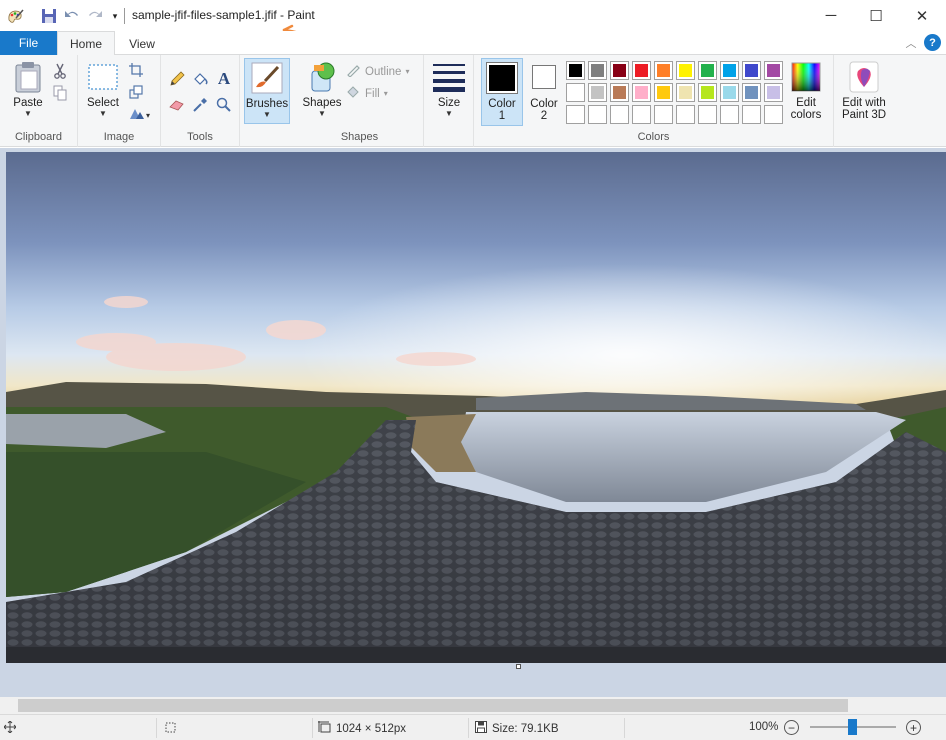  Describe the element at coordinates (140, 114) in the screenshot. I see `rotate-icon: ▾` at that location.